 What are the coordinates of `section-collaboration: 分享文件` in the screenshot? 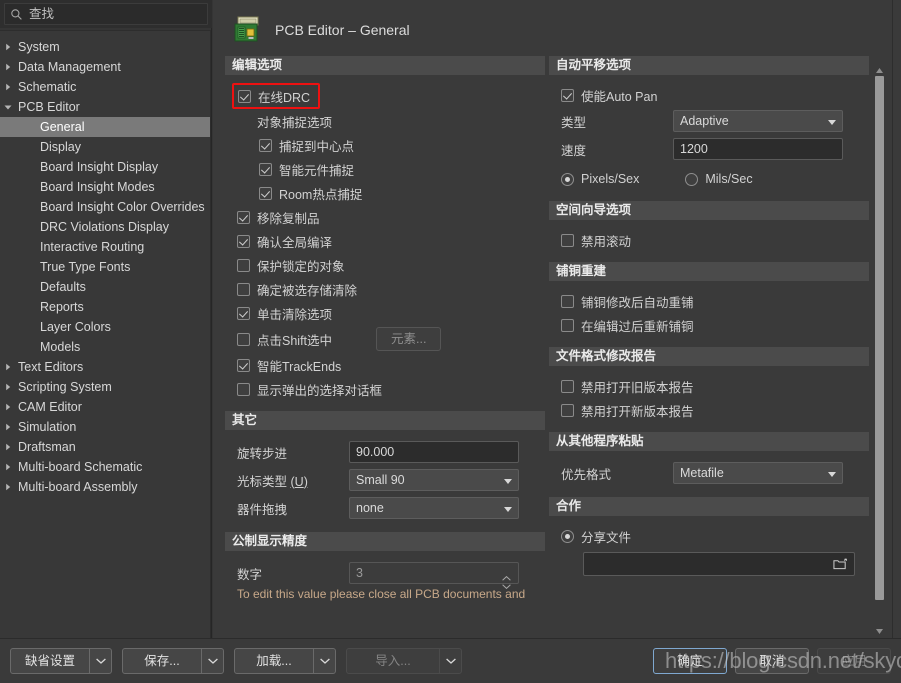 It's located at (709, 555).